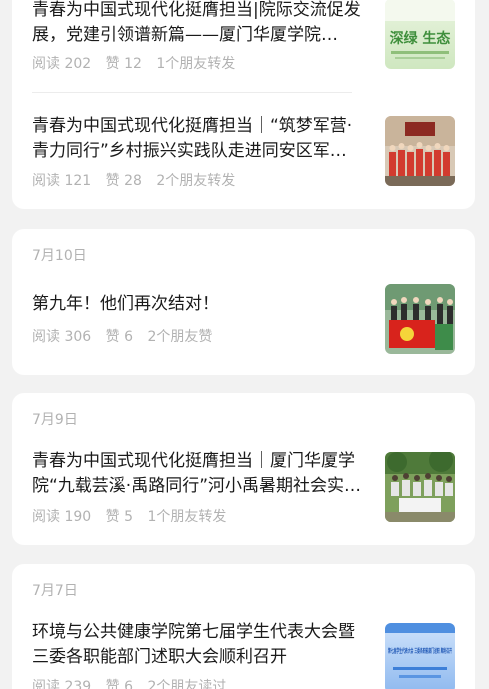  I want to click on read-count: 阅读 239, so click(62, 684).